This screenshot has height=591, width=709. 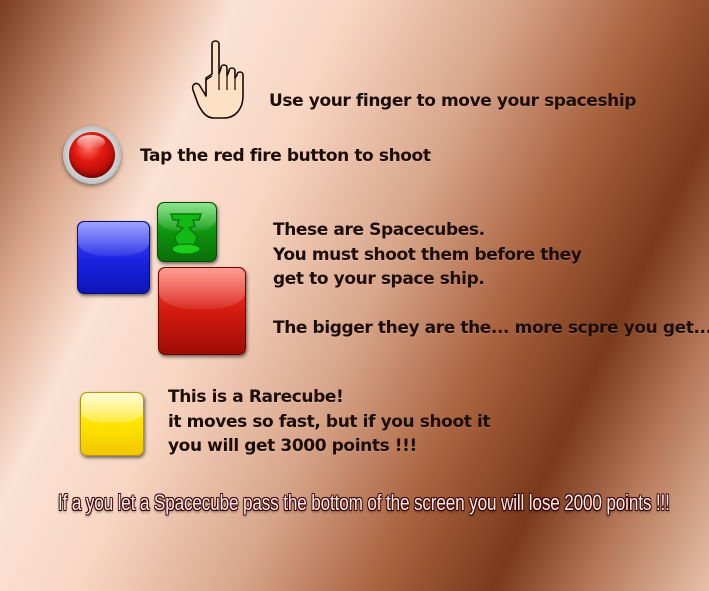 I want to click on rarecube-line-1: This is a Rarecube!, so click(x=256, y=397).